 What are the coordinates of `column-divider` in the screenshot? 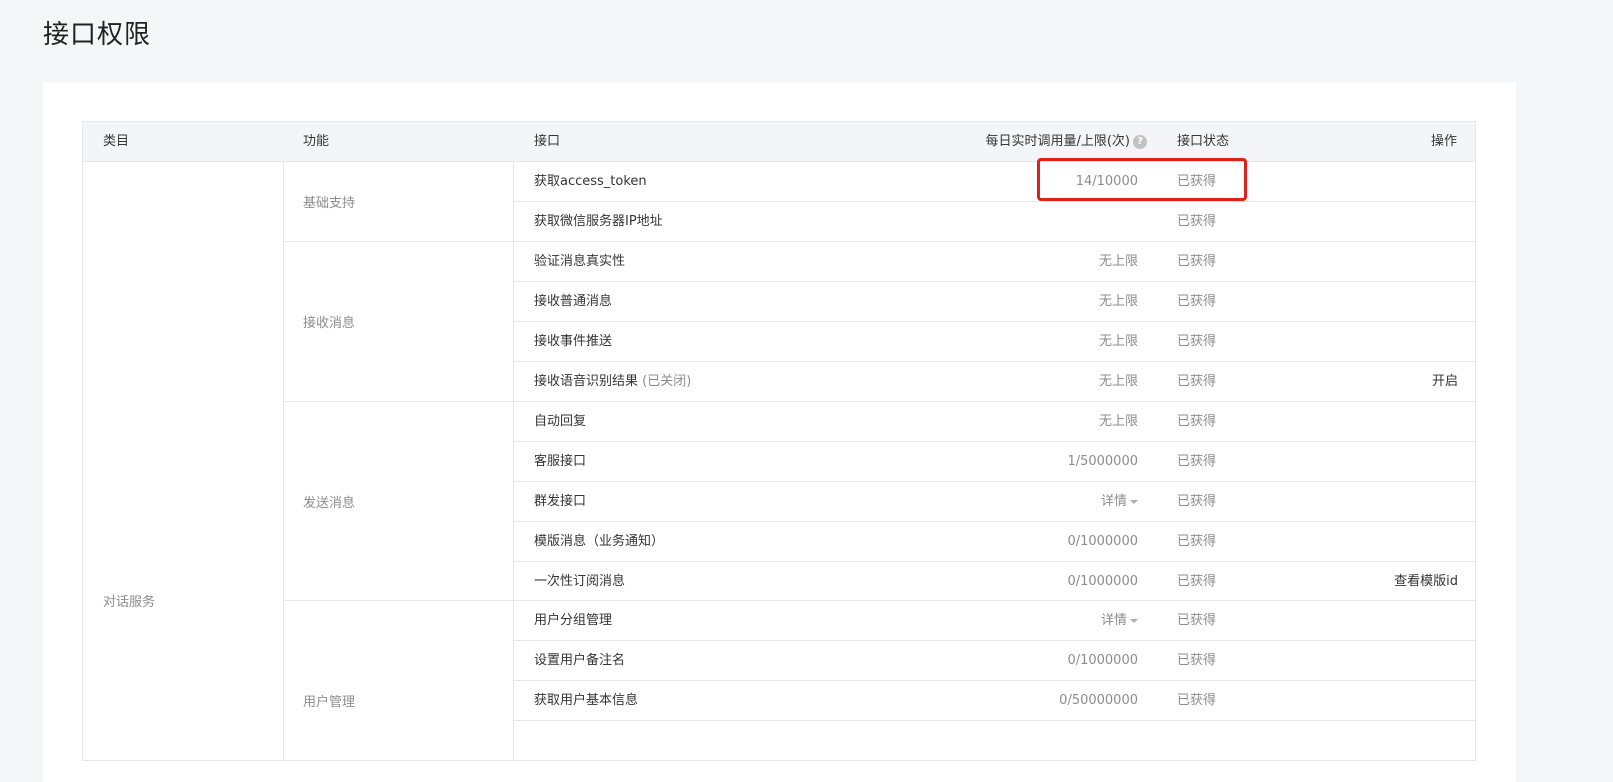 It's located at (283, 461).